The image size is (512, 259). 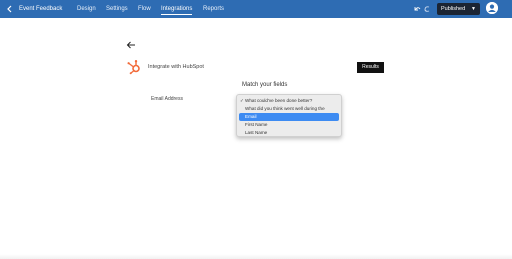 What do you see at coordinates (242, 100) in the screenshot?
I see `checkmark-icon: ✓` at bounding box center [242, 100].